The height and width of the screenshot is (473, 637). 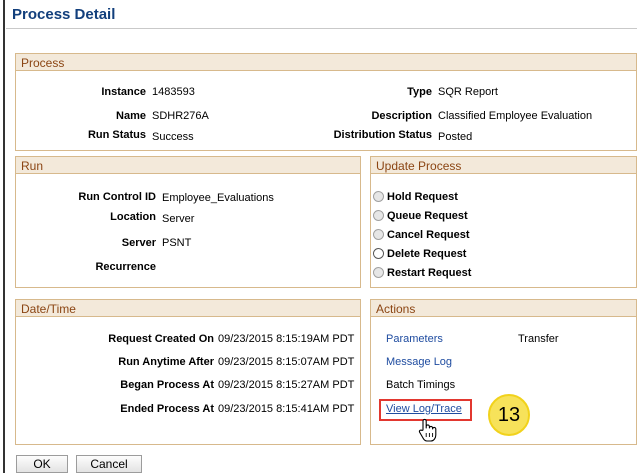 I want to click on cancel-request-radio, so click(x=378, y=234).